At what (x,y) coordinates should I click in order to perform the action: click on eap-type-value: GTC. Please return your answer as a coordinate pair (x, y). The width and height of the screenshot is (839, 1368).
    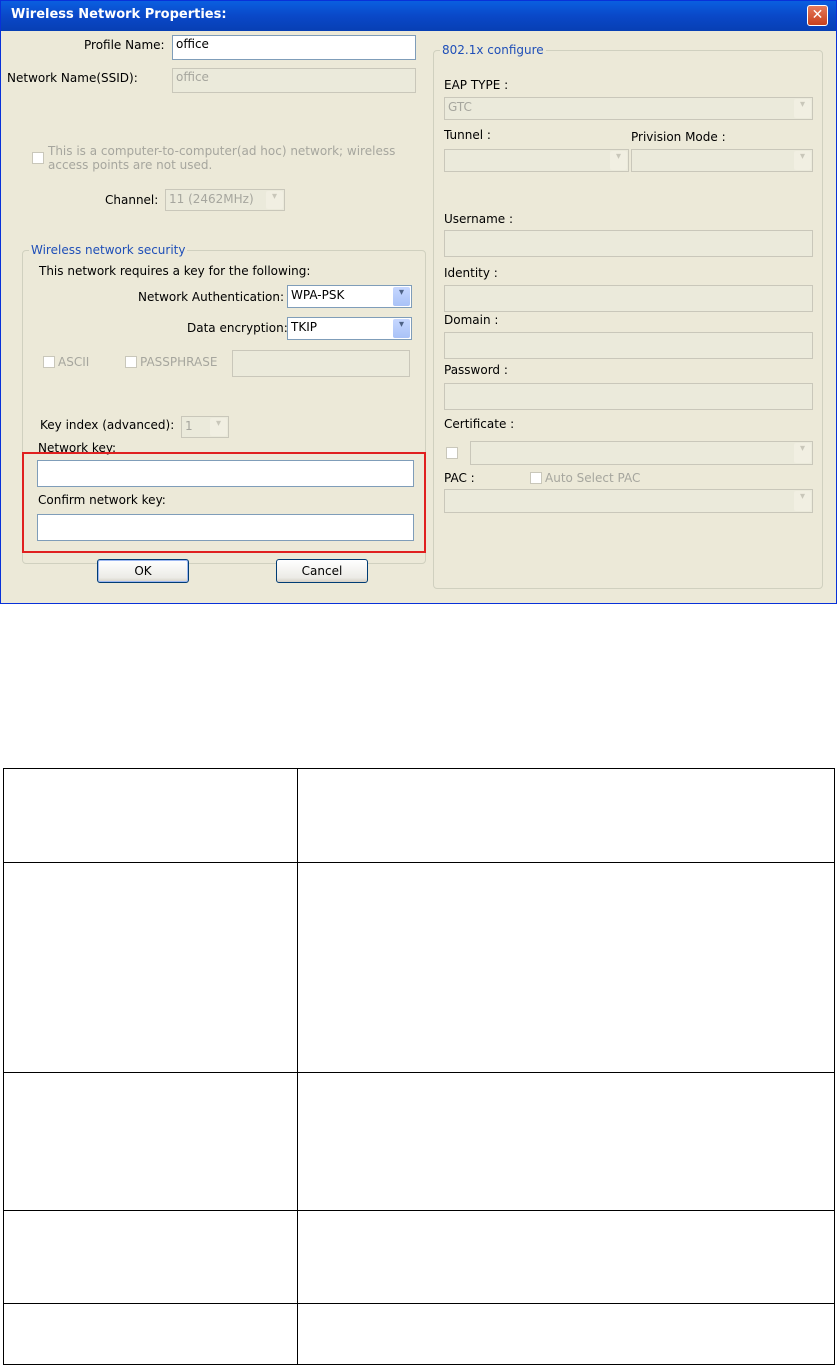
    Looking at the image, I should click on (460, 107).